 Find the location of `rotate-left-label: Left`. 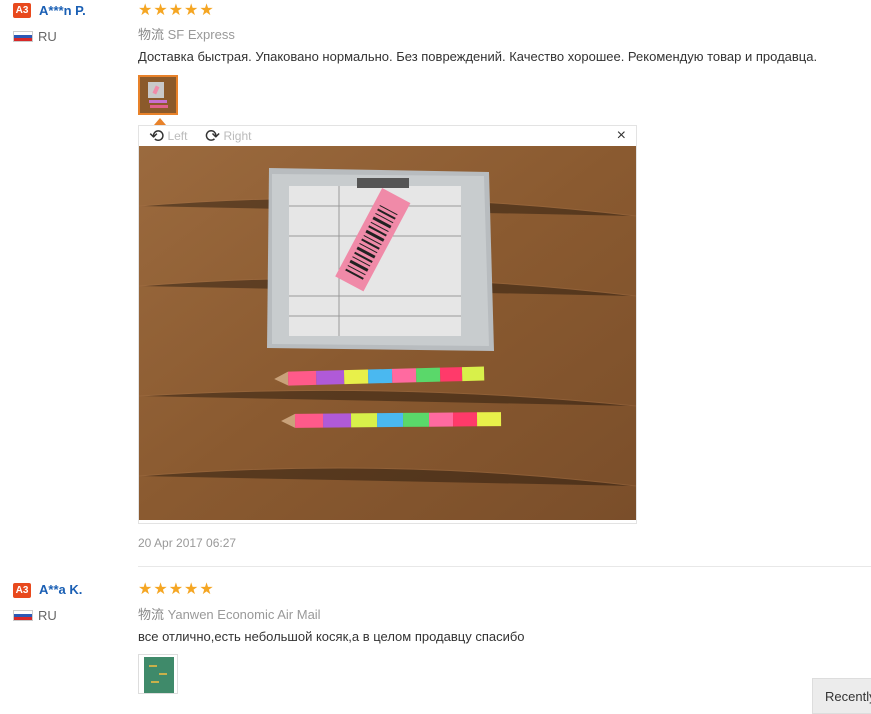

rotate-left-label: Left is located at coordinates (177, 136).